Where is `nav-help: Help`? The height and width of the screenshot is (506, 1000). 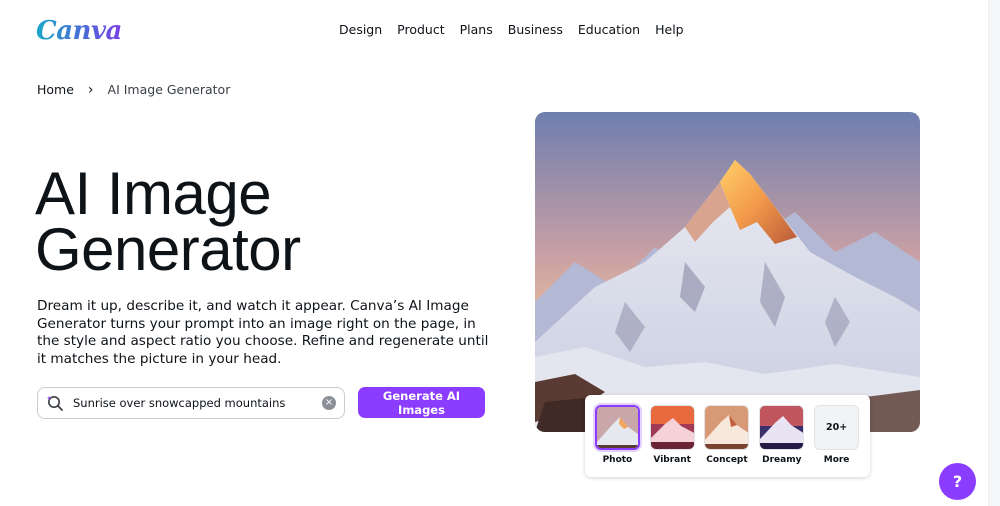 nav-help: Help is located at coordinates (669, 29).